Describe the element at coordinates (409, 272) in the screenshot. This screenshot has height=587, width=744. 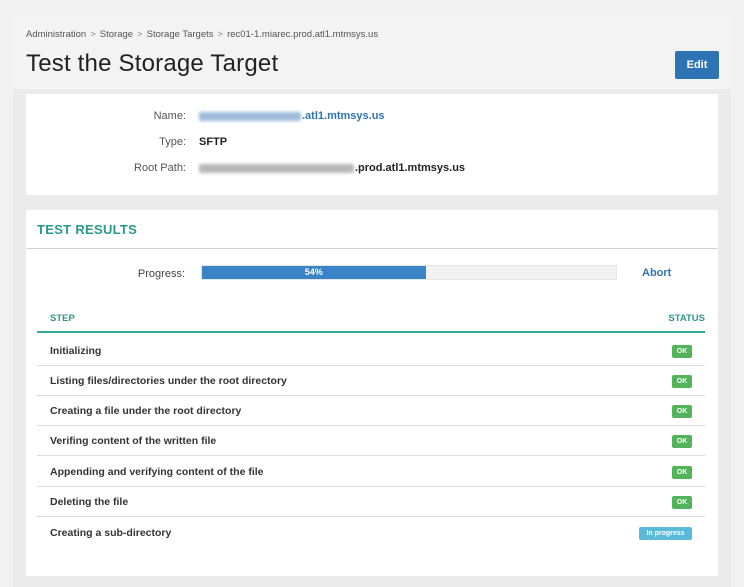
I see `progress-bar: 54%` at that location.